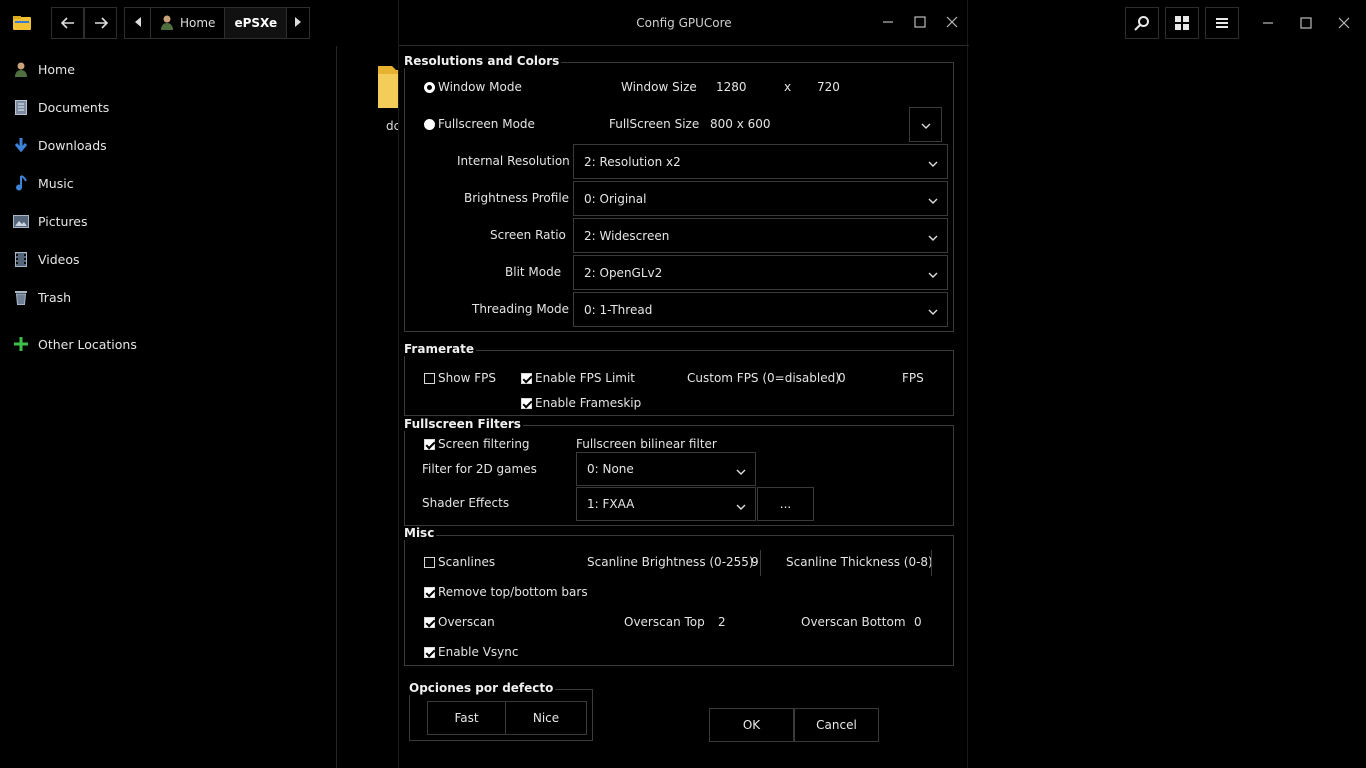 The image size is (1366, 768). What do you see at coordinates (478, 652) in the screenshot?
I see `enable-vsync-label: Enable Vsync` at bounding box center [478, 652].